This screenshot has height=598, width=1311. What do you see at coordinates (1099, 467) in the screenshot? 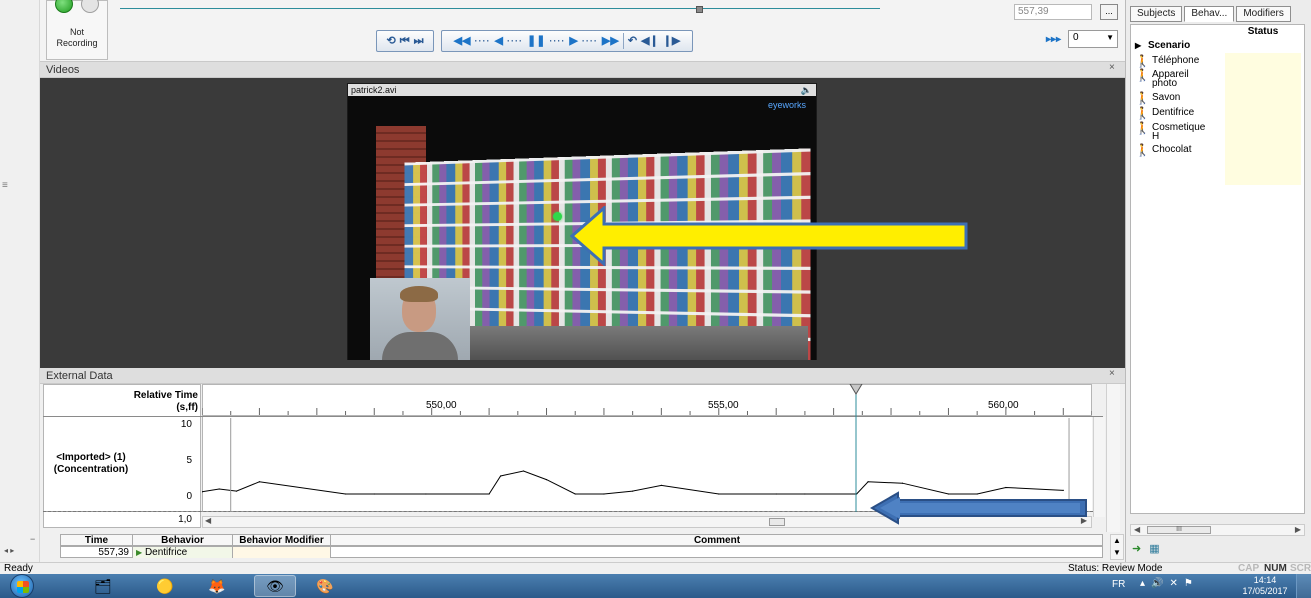
I see `plot-vertical-scrollbar` at bounding box center [1099, 467].